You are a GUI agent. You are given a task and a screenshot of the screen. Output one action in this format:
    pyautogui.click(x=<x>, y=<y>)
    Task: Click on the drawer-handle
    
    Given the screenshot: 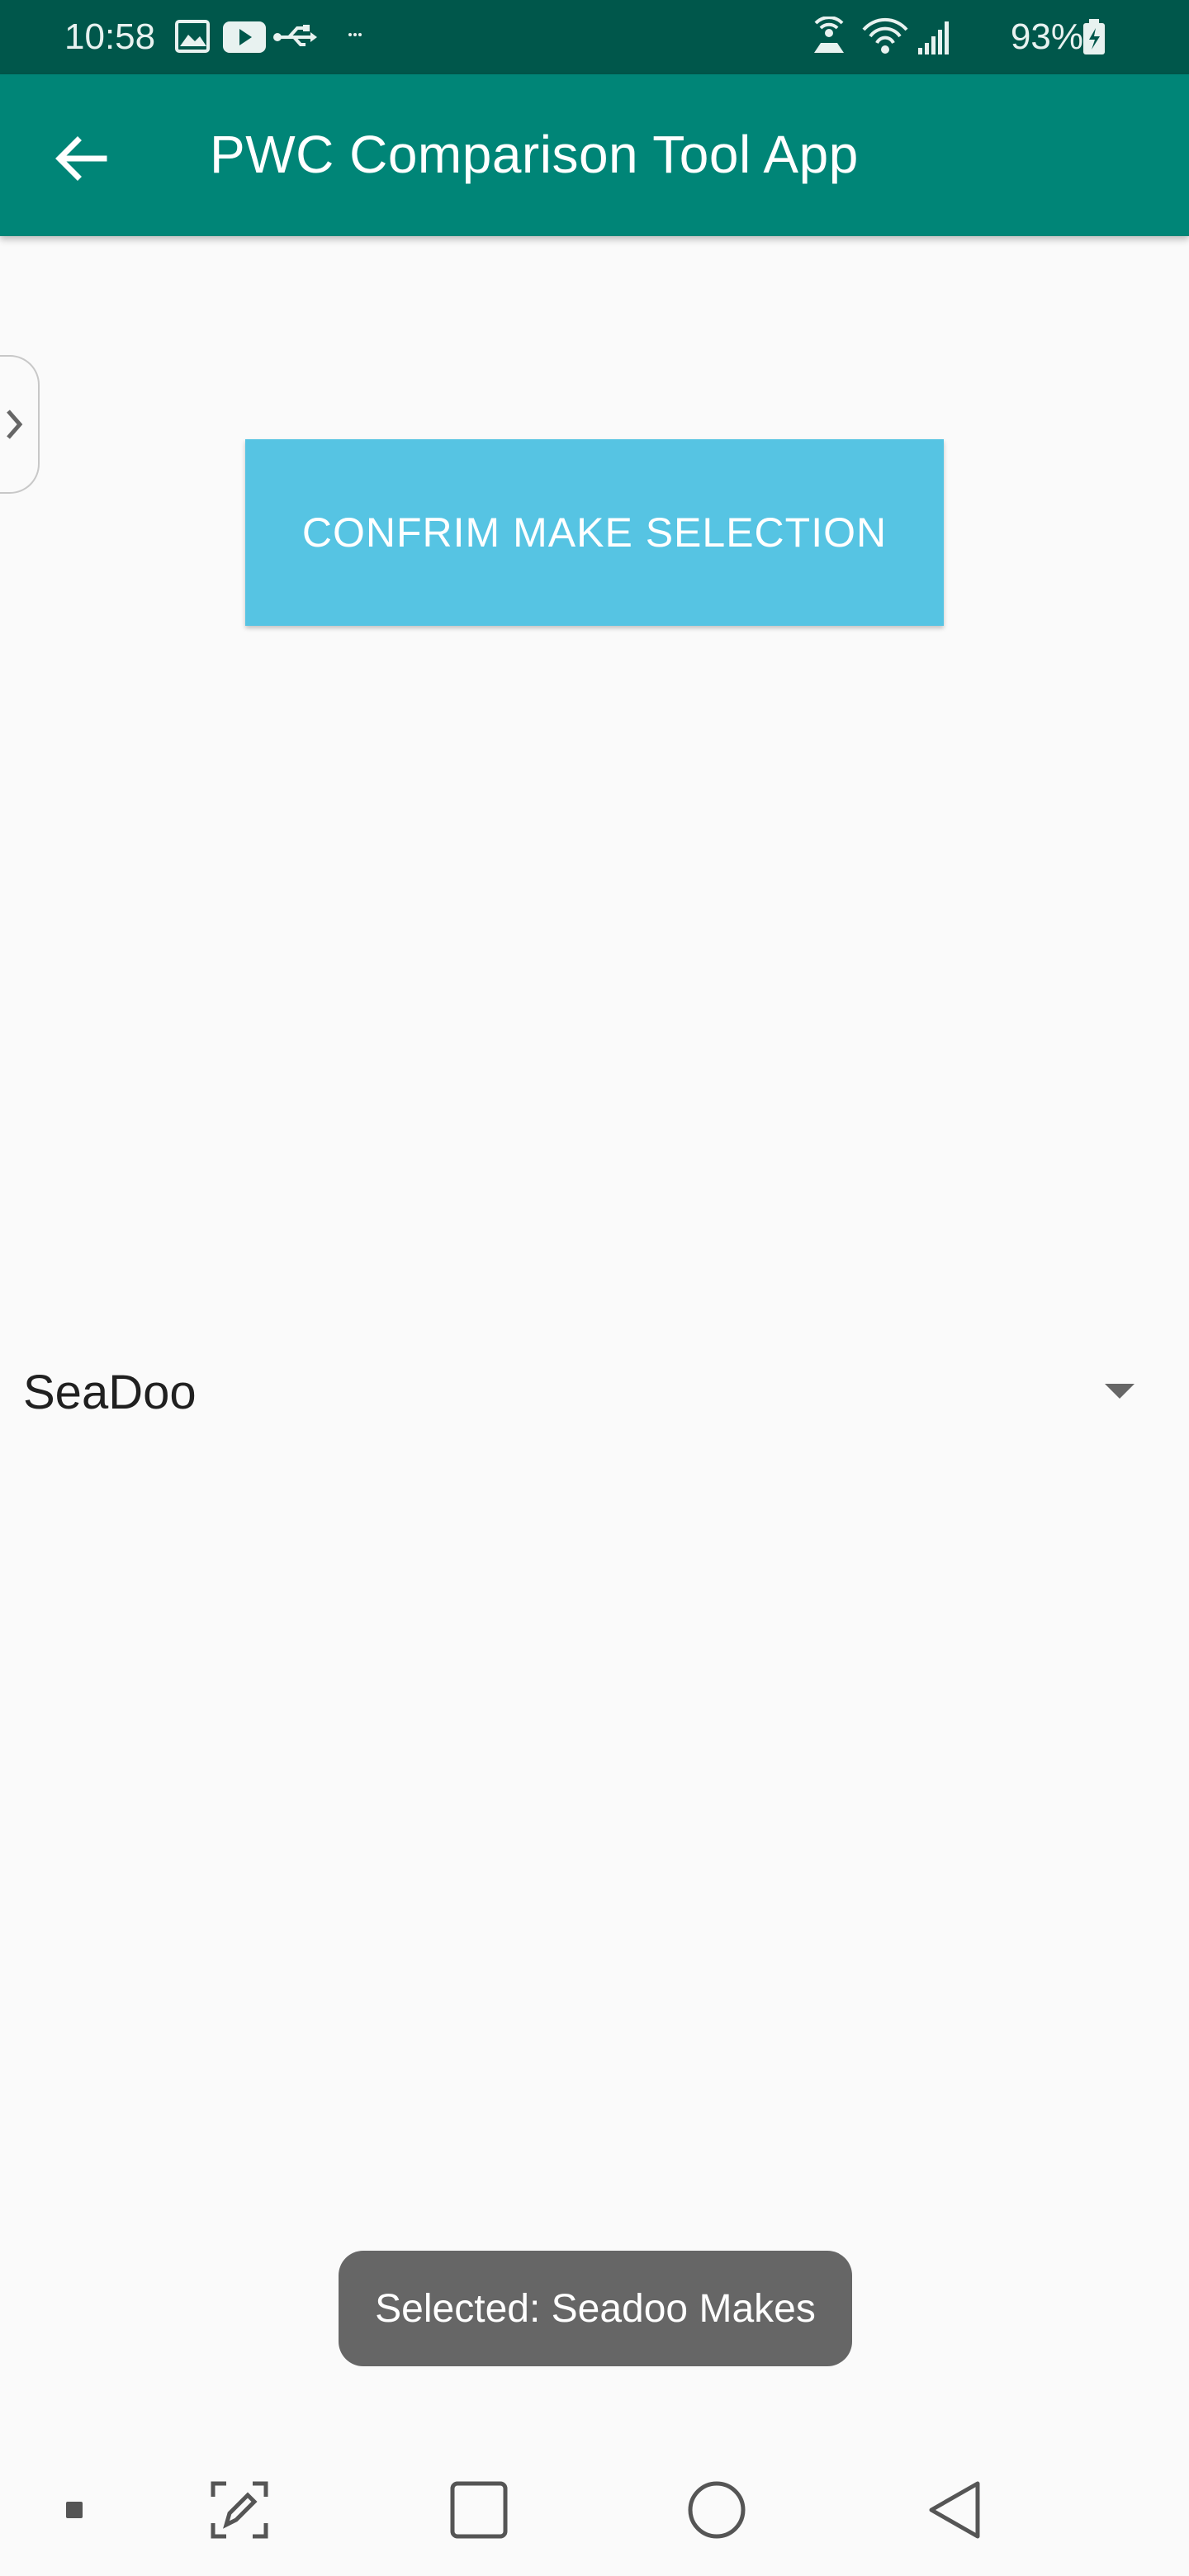 What is the action you would take?
    pyautogui.click(x=20, y=424)
    